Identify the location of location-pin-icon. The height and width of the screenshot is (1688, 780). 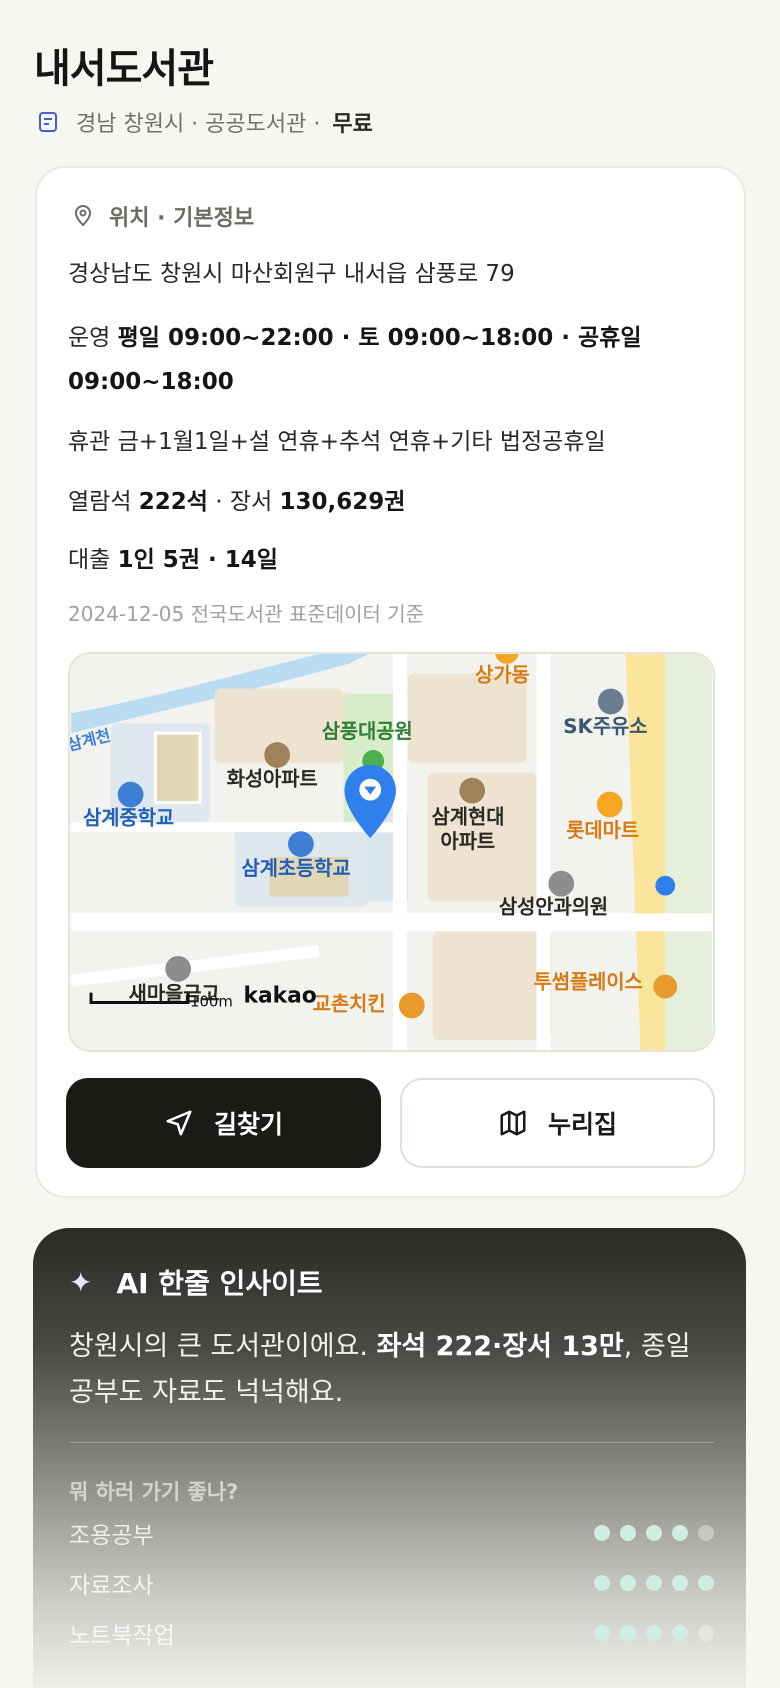
(83, 216).